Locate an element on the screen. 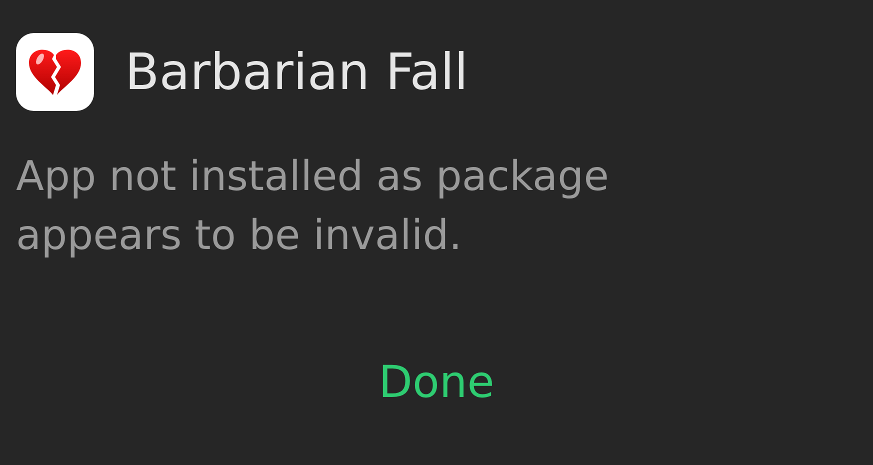 The image size is (873, 465). broken-heart-icon is located at coordinates (55, 72).